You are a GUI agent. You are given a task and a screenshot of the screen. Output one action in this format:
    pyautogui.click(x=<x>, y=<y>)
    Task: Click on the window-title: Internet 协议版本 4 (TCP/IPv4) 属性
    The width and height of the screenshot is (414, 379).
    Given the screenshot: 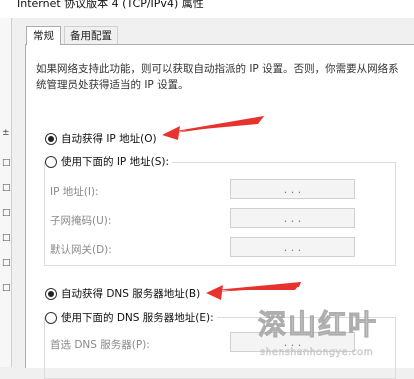 What is the action you would take?
    pyautogui.click(x=110, y=5)
    